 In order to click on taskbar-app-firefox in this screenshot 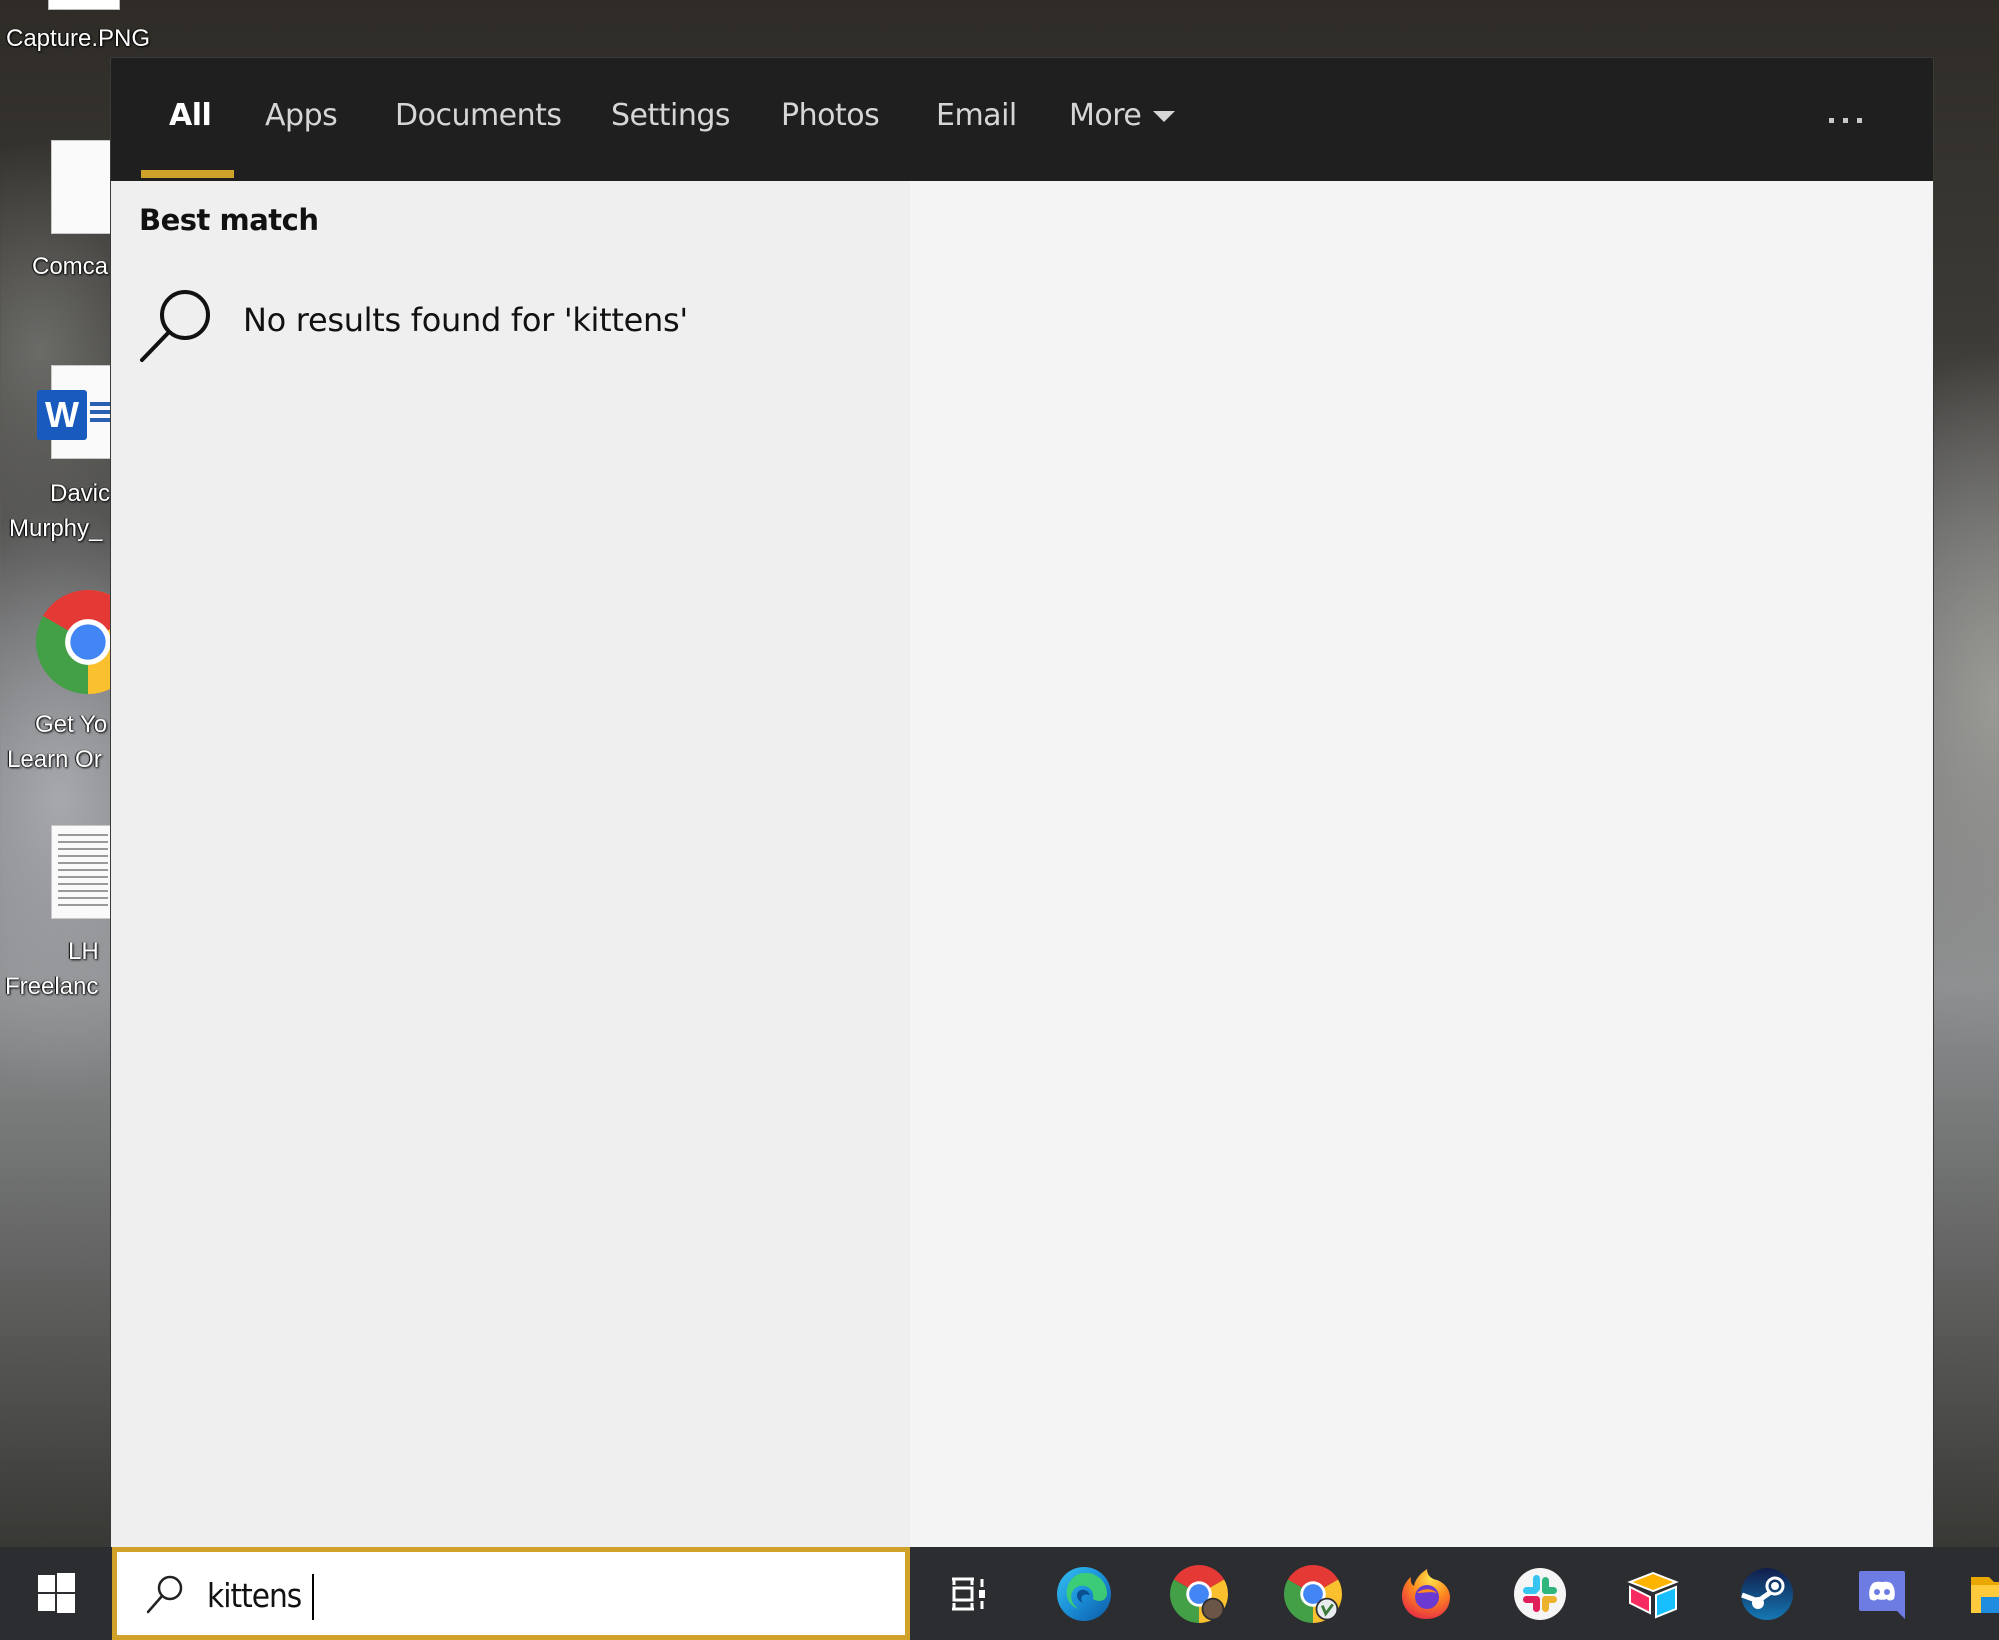, I will do `click(1426, 1594)`.